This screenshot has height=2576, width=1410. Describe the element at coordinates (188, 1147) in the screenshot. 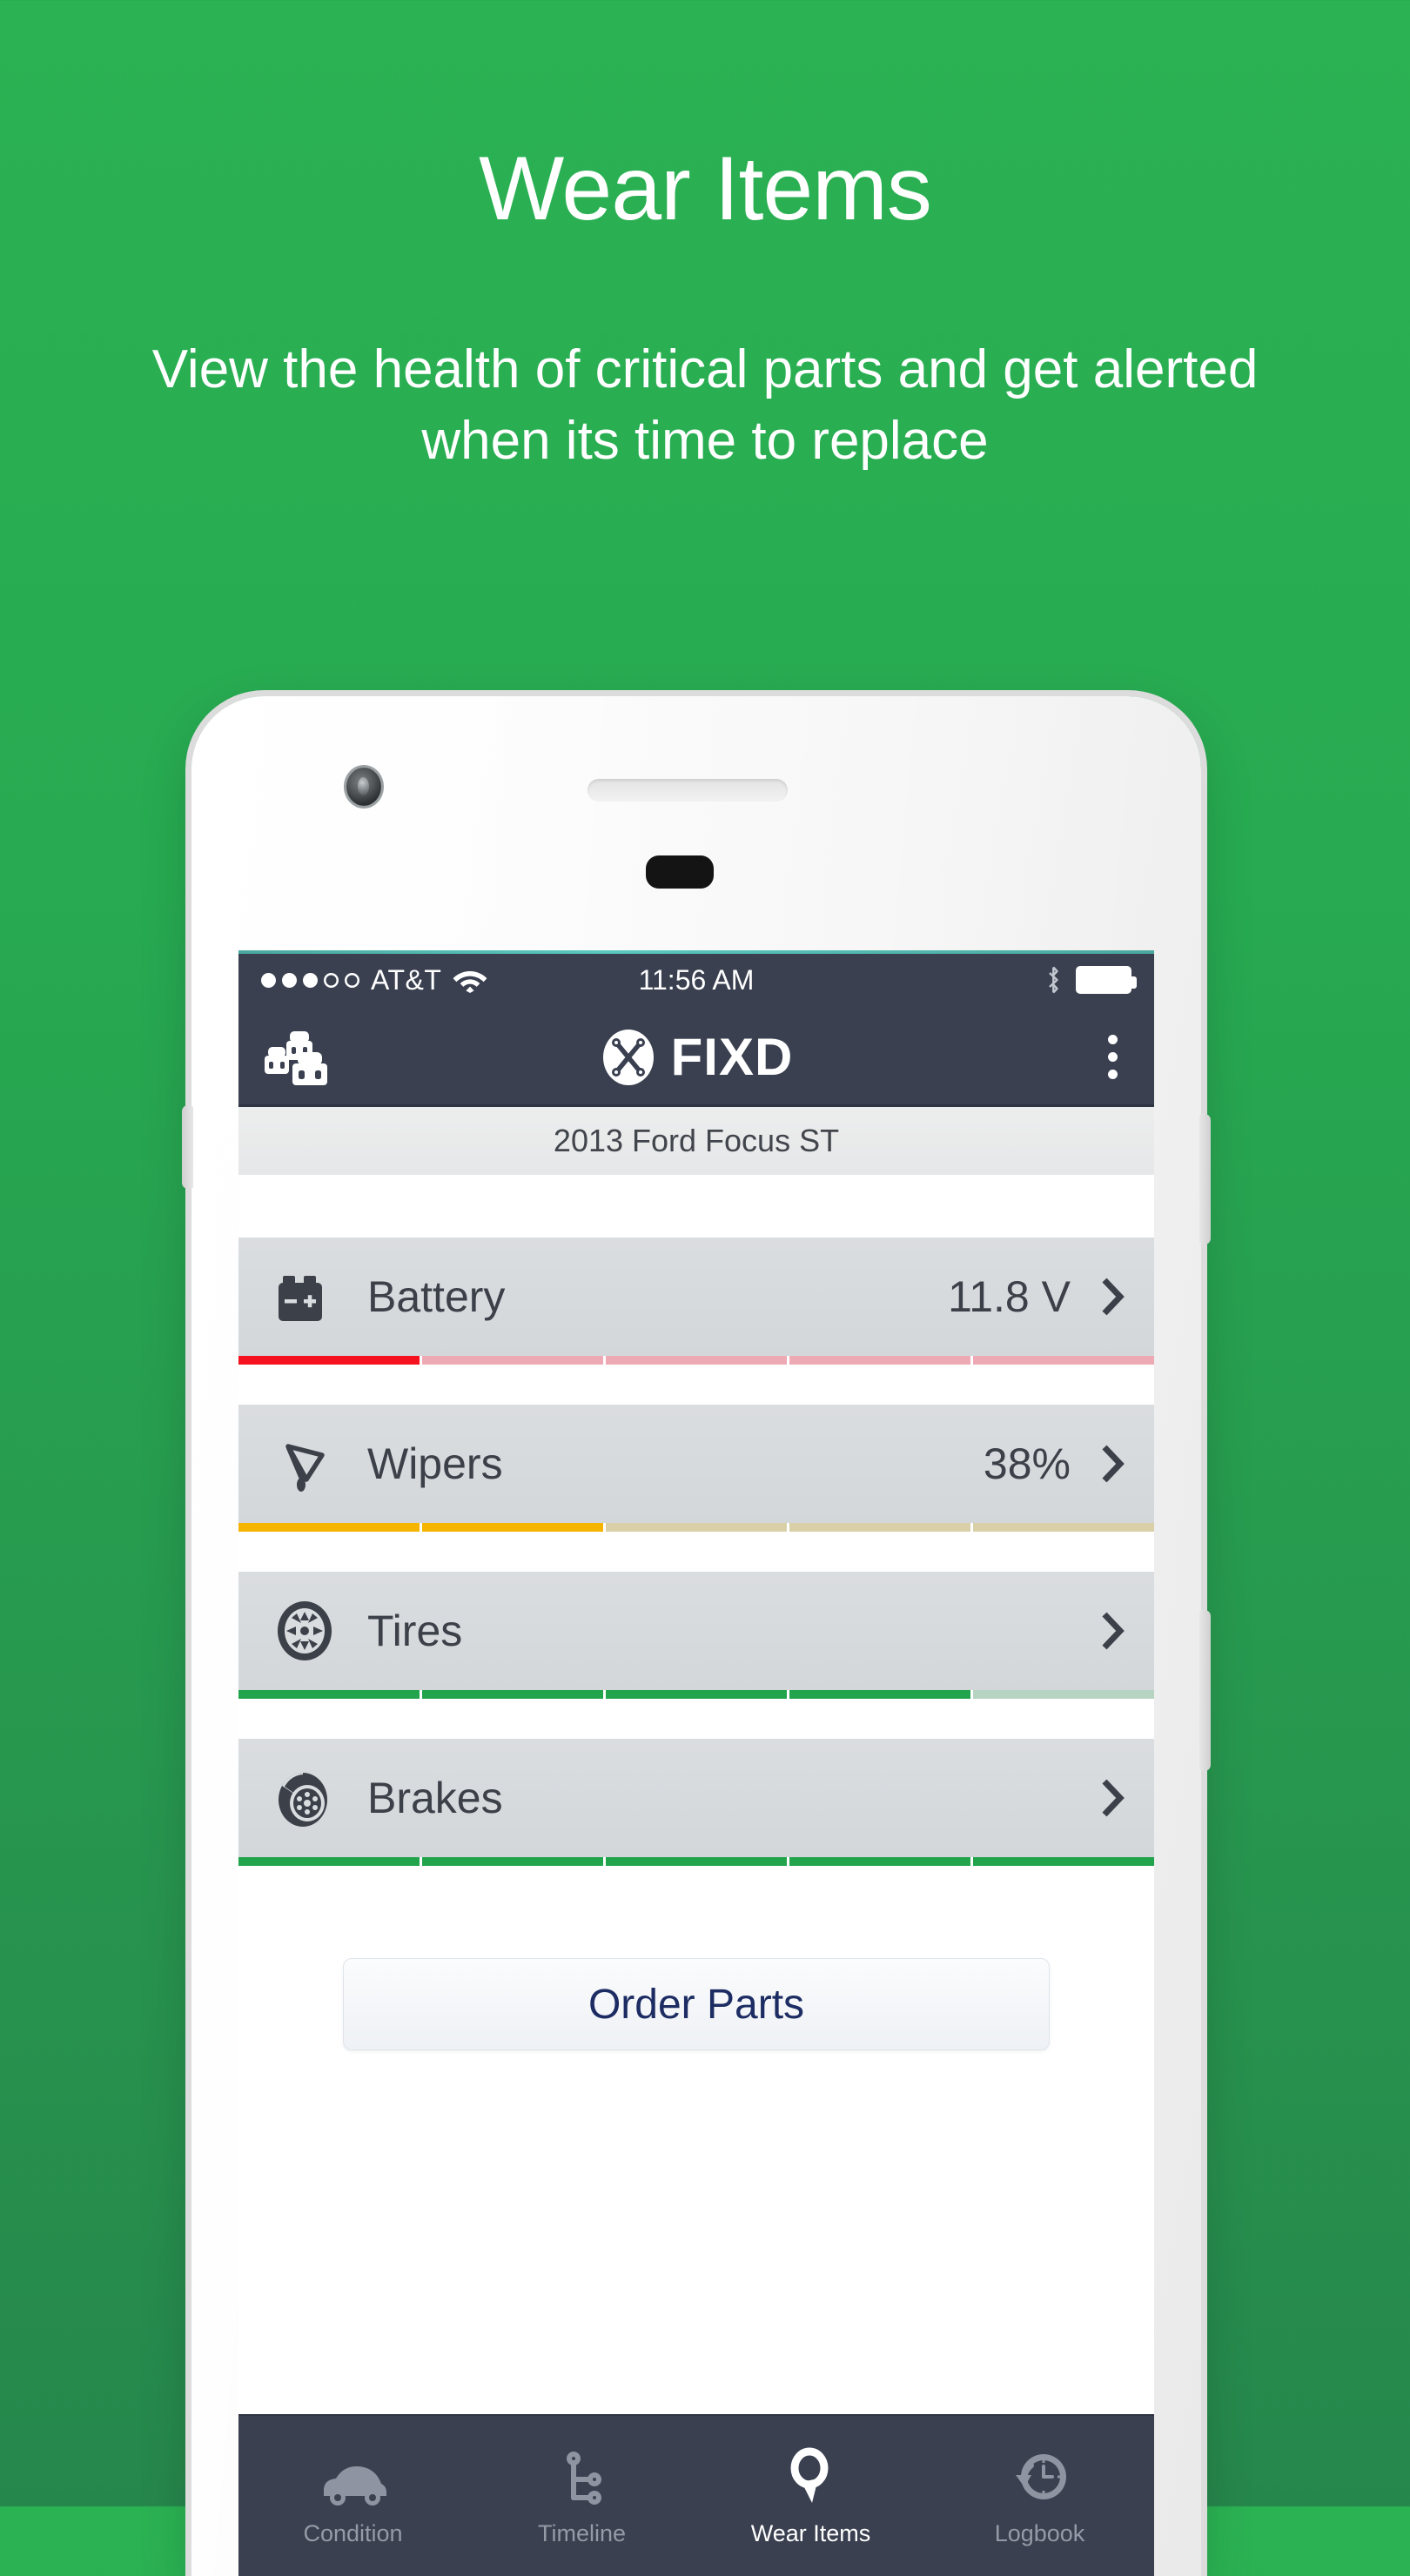

I see `silent-switch` at that location.